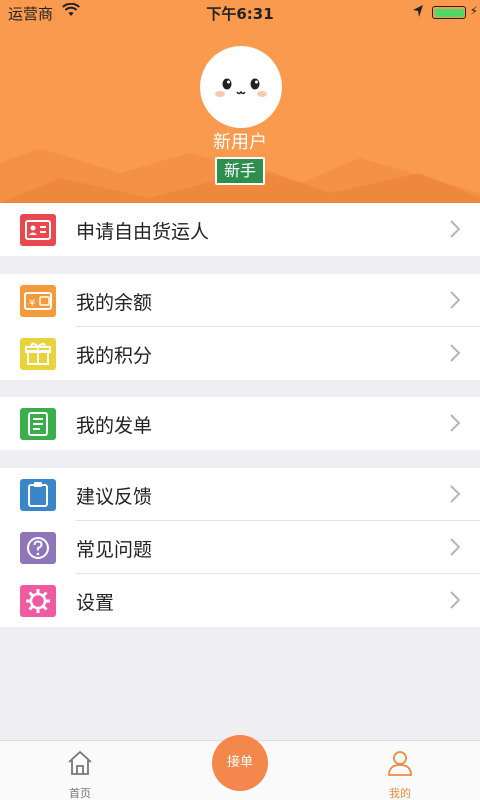 The height and width of the screenshot is (800, 480). I want to click on notebook-icon, so click(38, 424).